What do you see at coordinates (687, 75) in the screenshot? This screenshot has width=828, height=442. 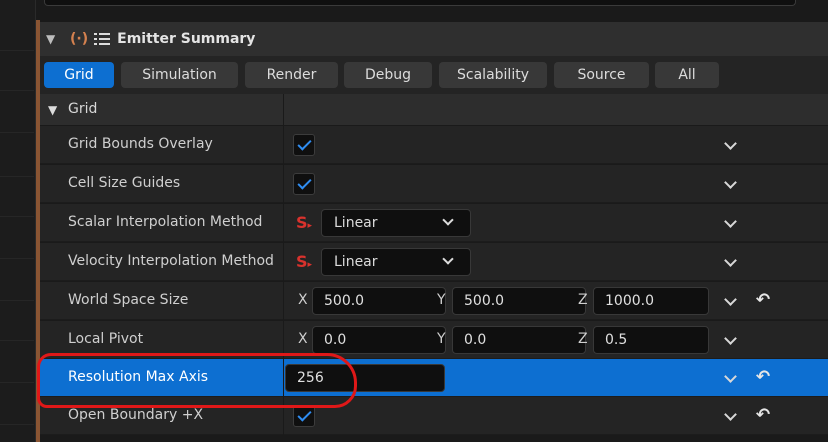 I see `tab-all: All` at bounding box center [687, 75].